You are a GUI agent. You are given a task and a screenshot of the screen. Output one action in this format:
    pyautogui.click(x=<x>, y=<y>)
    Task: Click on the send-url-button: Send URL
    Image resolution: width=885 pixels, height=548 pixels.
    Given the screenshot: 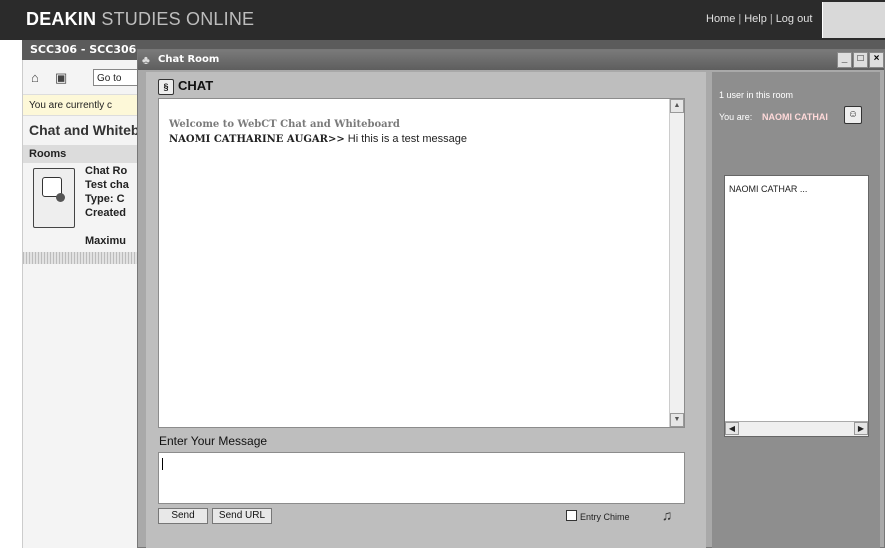 What is the action you would take?
    pyautogui.click(x=242, y=516)
    